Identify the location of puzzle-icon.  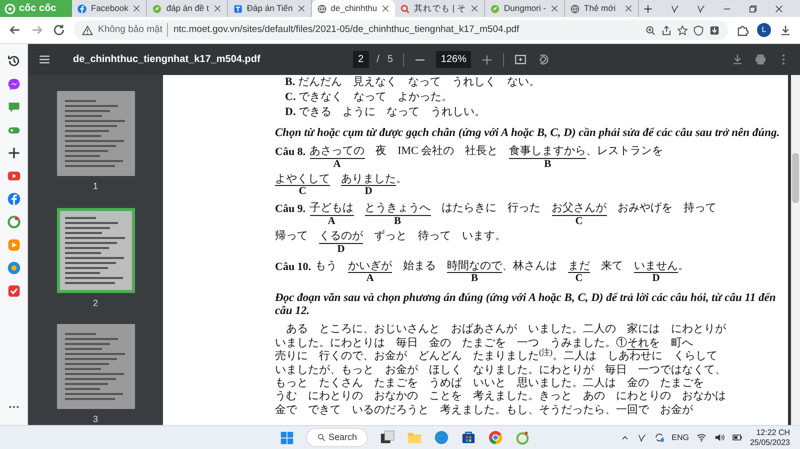
(742, 30).